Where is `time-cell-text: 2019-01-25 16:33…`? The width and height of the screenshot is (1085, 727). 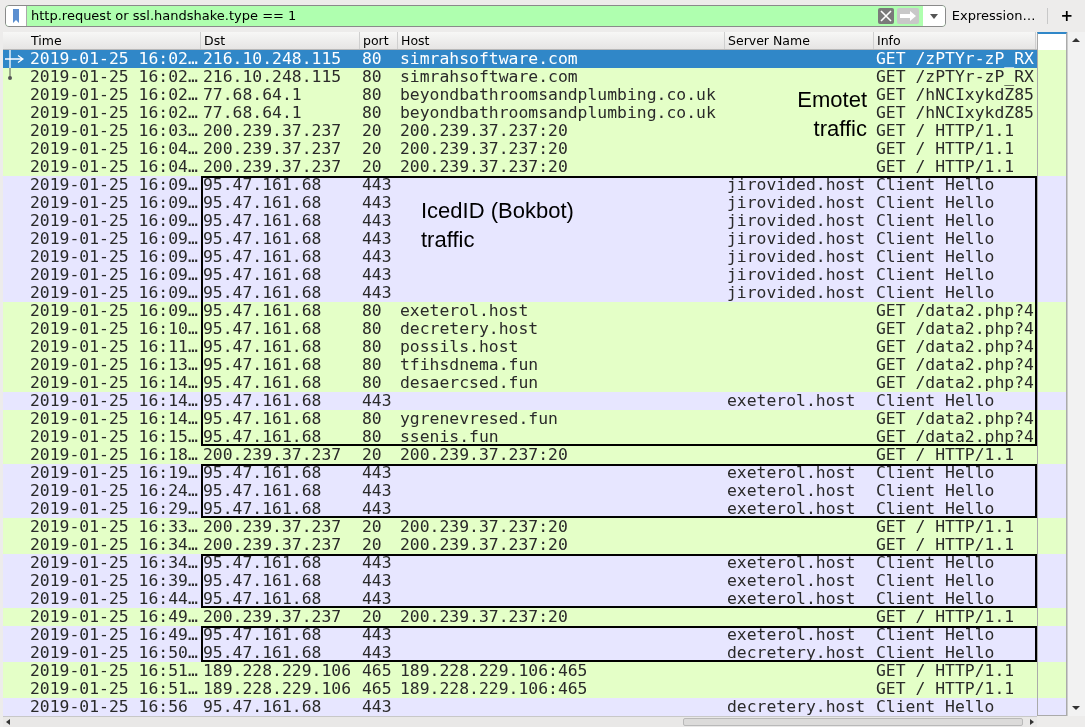
time-cell-text: 2019-01-25 16:33… is located at coordinates (114, 527).